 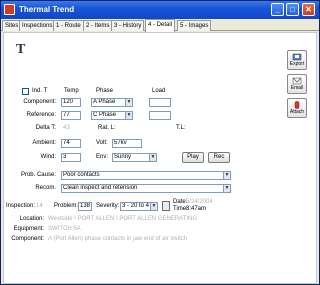 What do you see at coordinates (102, 143) in the screenshot?
I see `volt-label: Volt:` at bounding box center [102, 143].